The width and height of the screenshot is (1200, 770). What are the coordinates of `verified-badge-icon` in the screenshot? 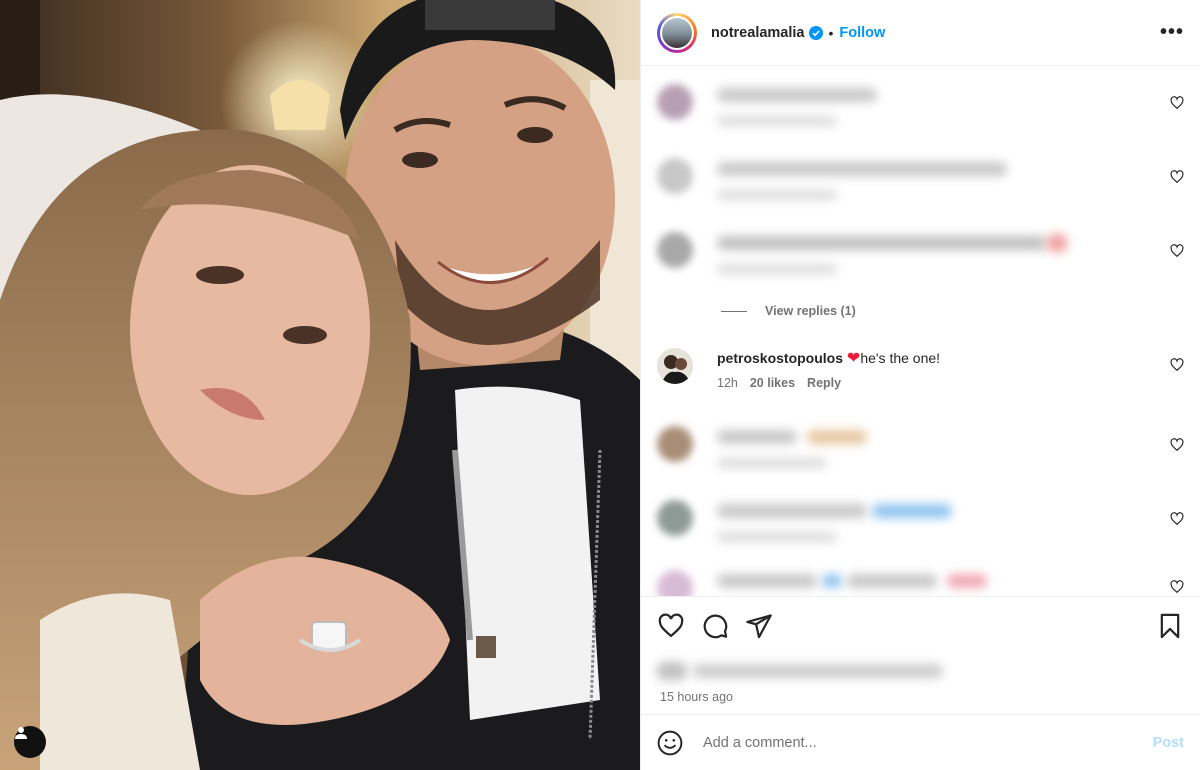 It's located at (815, 32).